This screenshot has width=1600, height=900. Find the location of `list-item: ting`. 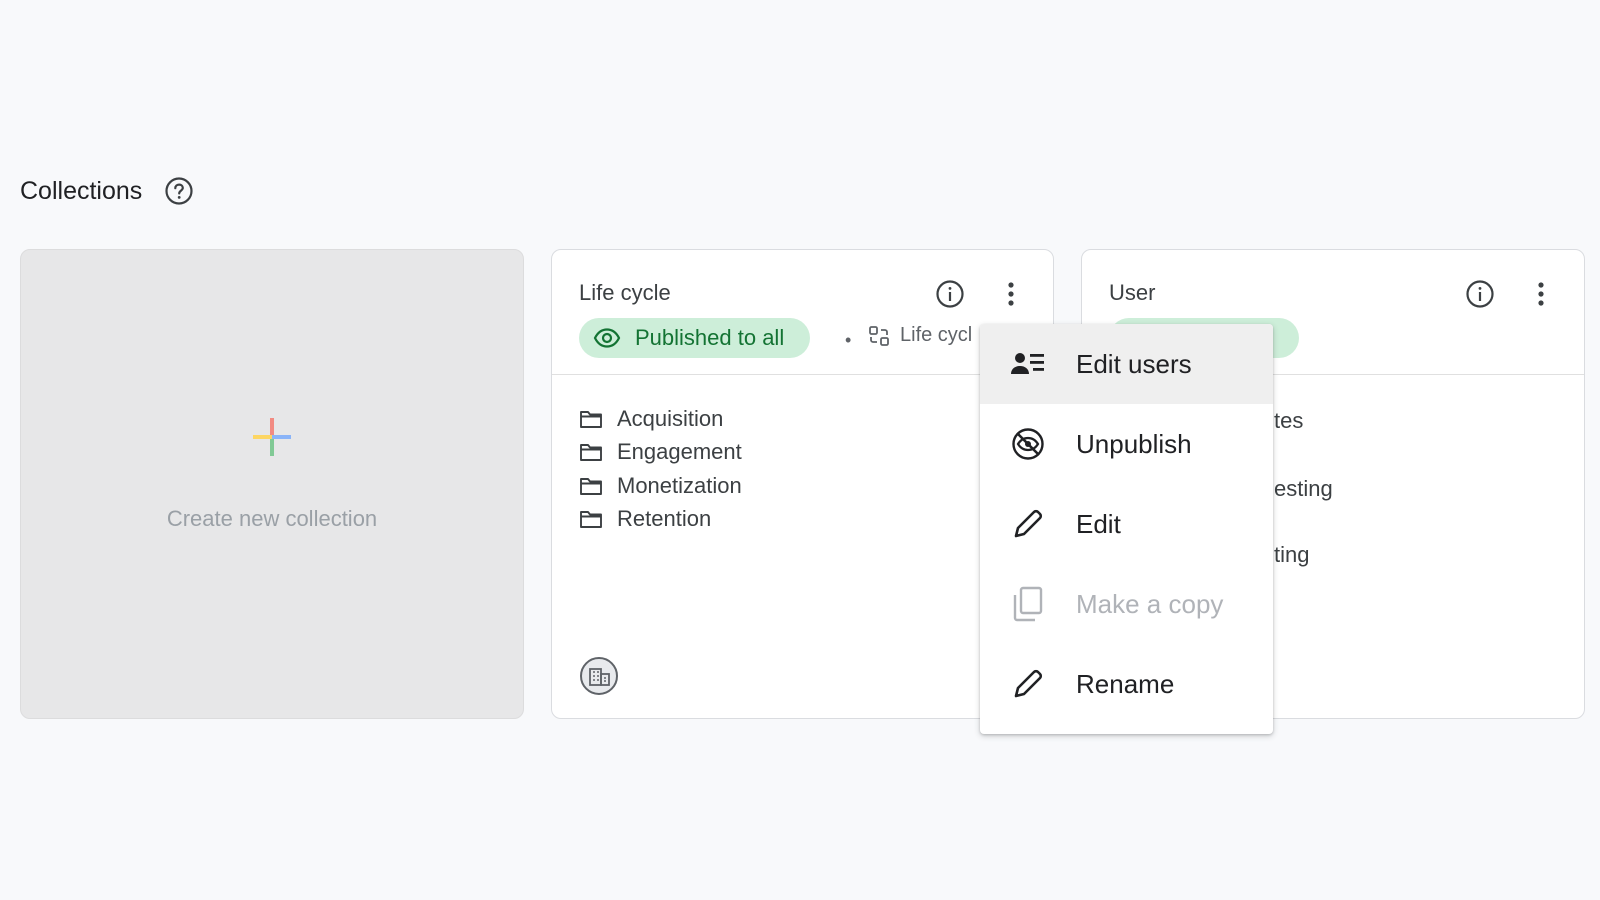

list-item: ting is located at coordinates (1291, 555).